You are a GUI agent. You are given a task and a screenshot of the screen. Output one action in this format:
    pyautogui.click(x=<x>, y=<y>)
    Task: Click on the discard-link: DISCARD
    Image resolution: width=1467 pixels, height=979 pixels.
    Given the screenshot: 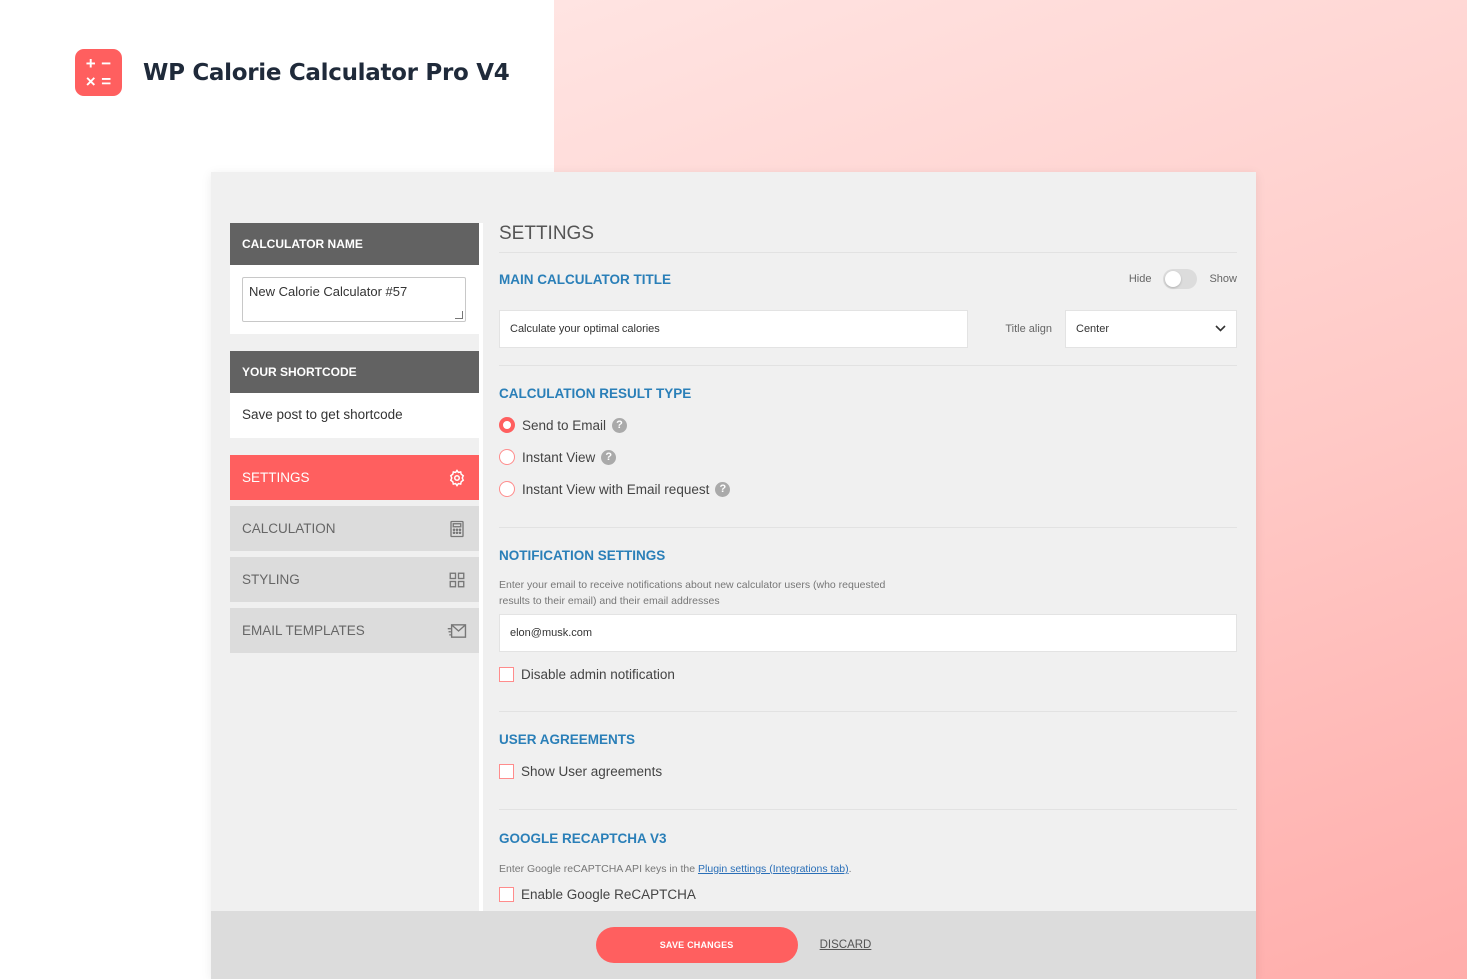 What is the action you would take?
    pyautogui.click(x=846, y=945)
    